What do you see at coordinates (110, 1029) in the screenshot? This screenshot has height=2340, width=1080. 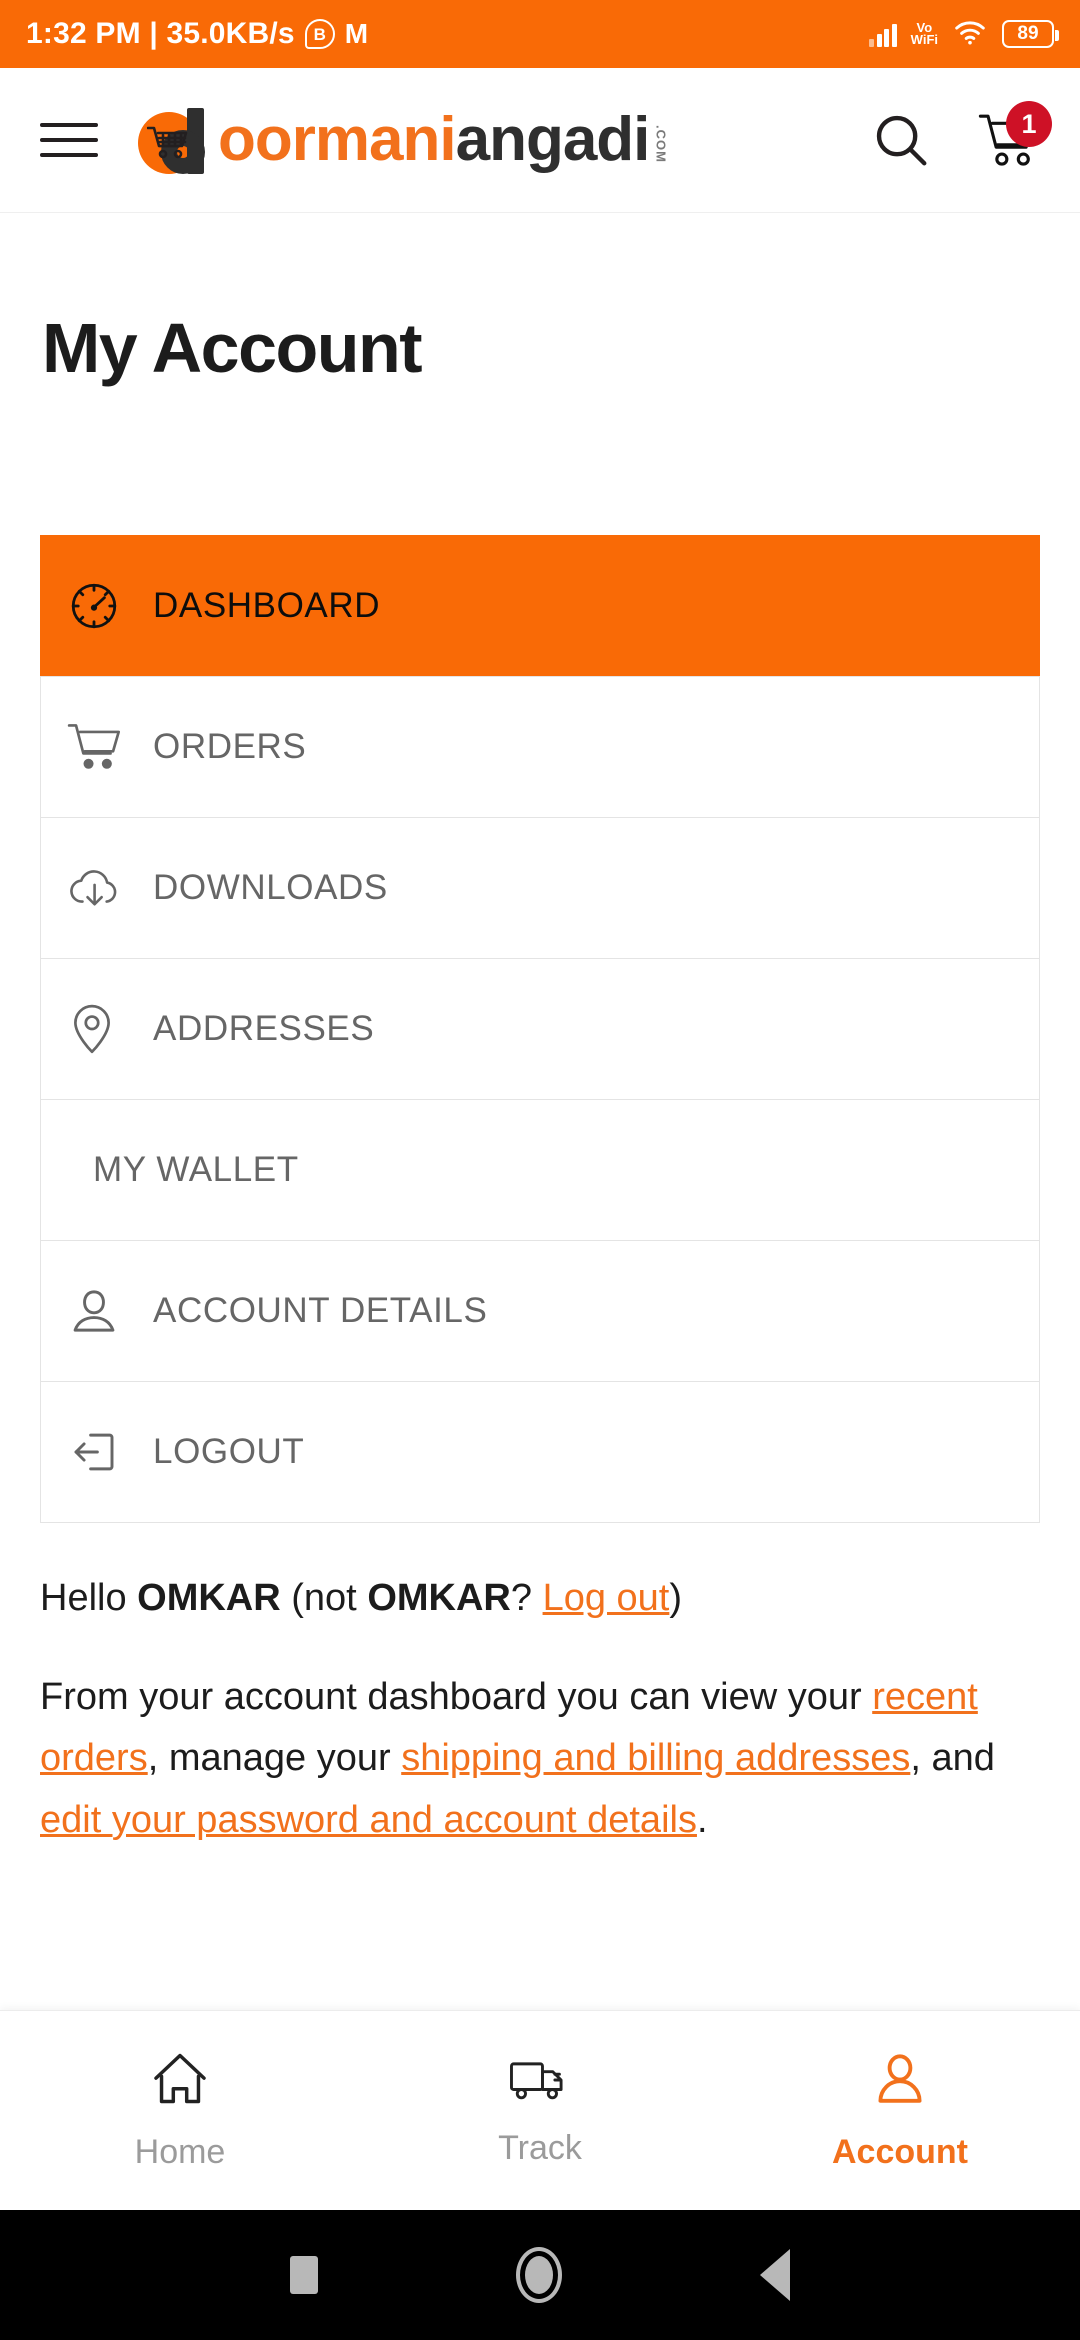 I see `location-pin-icon` at bounding box center [110, 1029].